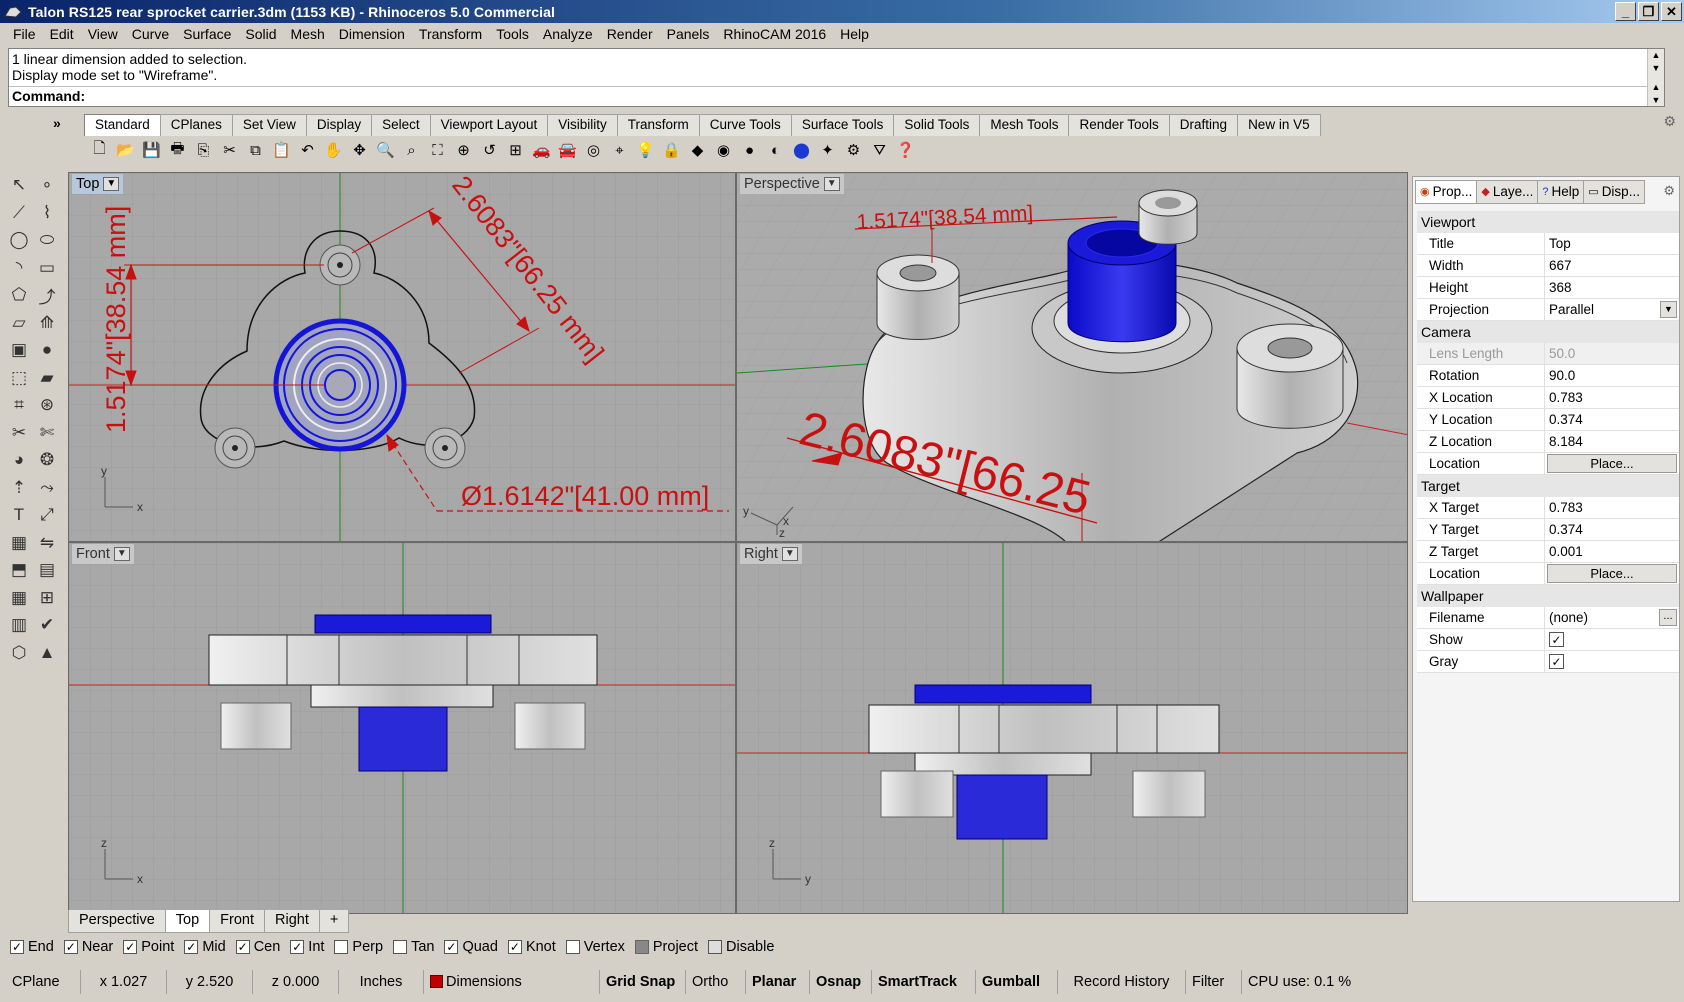 The width and height of the screenshot is (1684, 1002). Describe the element at coordinates (260, 34) in the screenshot. I see `menu-solid: Solid` at that location.